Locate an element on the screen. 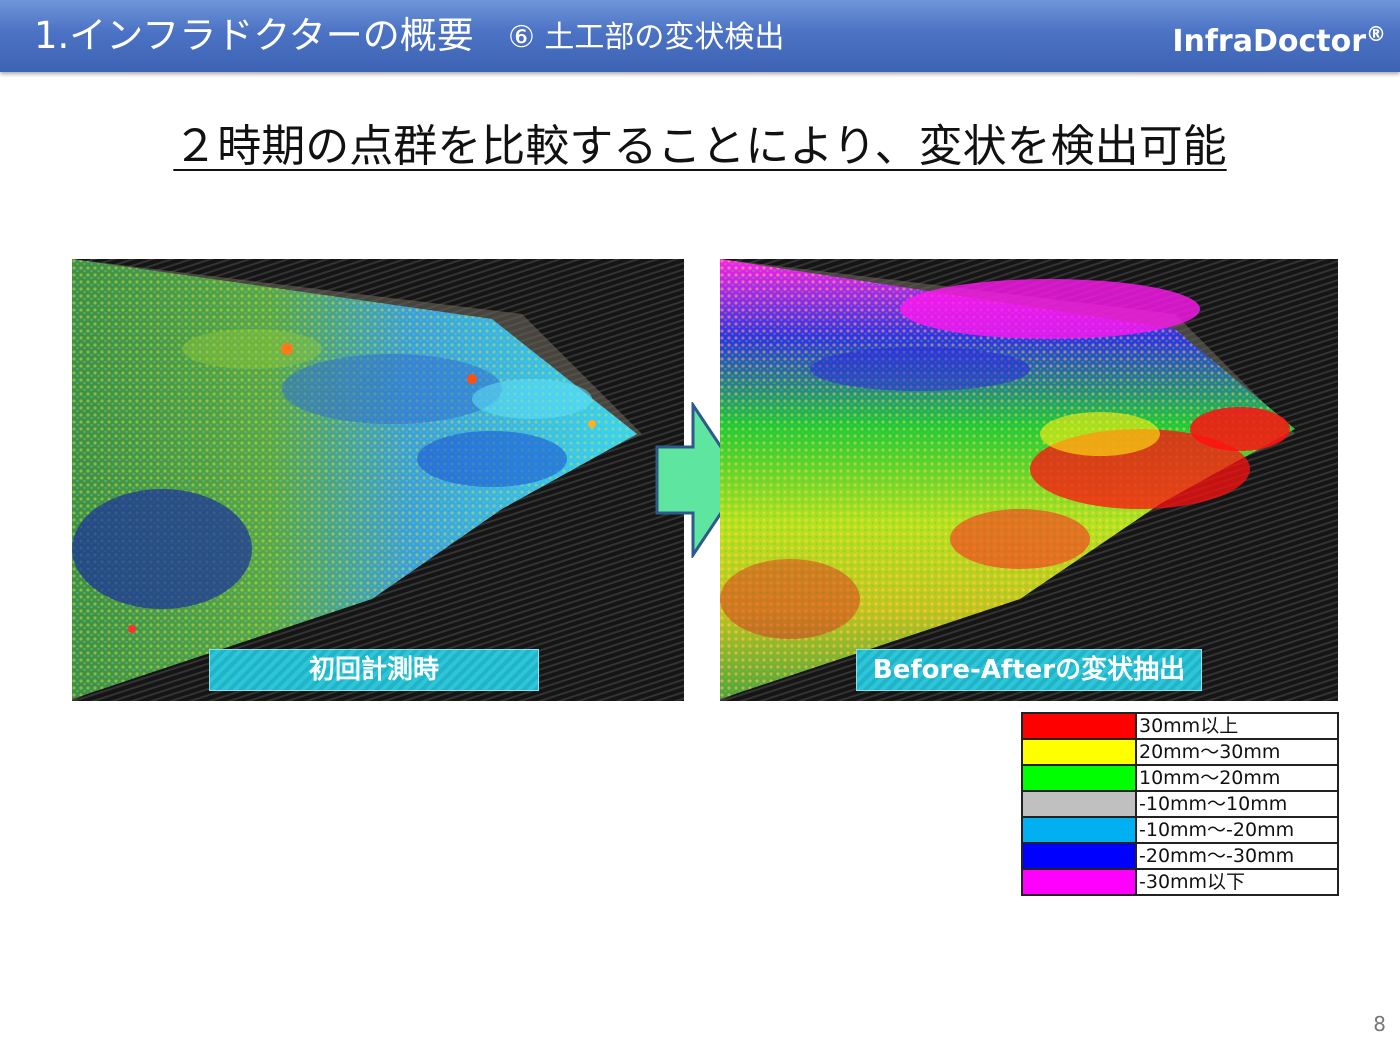 This screenshot has height=1050, width=1400. slide-subtitle: ⑥ 土工部の変状検出 is located at coordinates (646, 37).